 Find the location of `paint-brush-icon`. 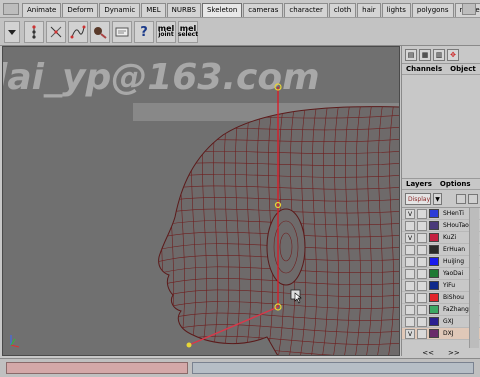

paint-brush-icon is located at coordinates (100, 33).